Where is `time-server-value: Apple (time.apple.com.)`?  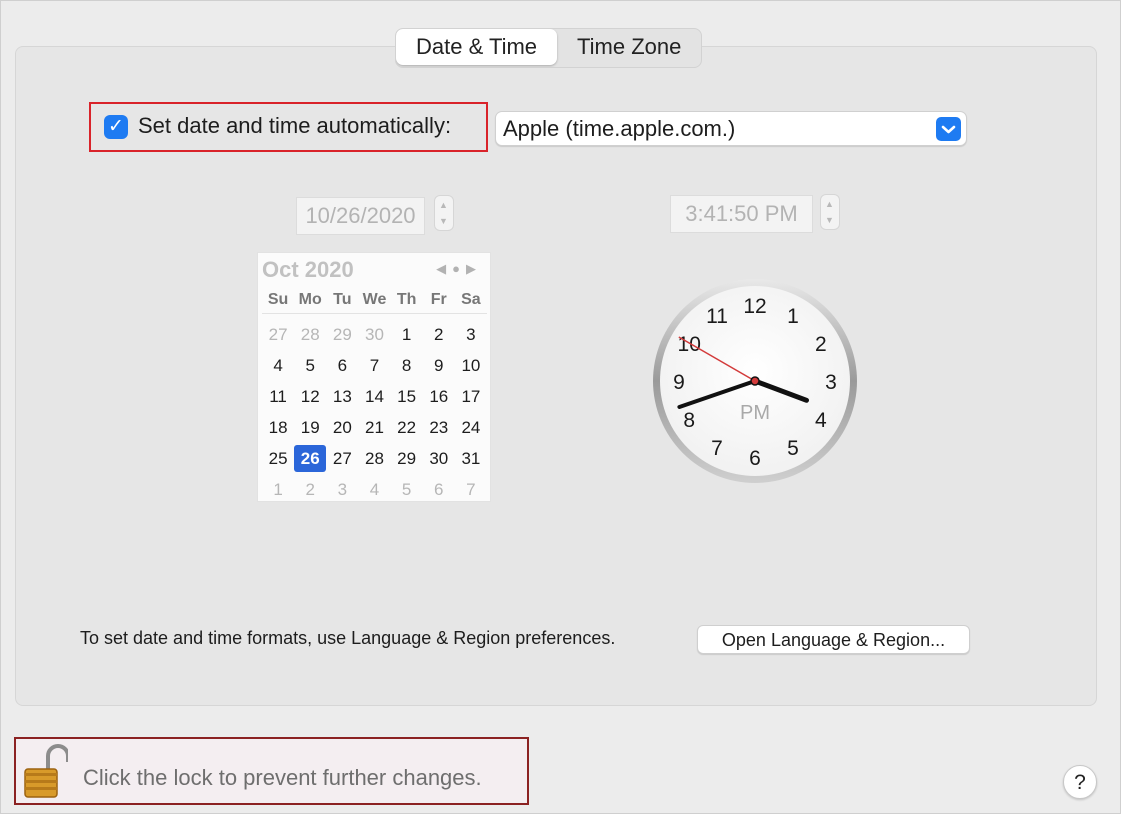
time-server-value: Apple (time.apple.com.) is located at coordinates (619, 128).